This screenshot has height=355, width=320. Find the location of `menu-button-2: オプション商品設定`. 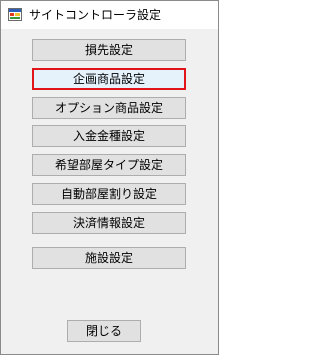

menu-button-2: オプション商品設定 is located at coordinates (109, 108).